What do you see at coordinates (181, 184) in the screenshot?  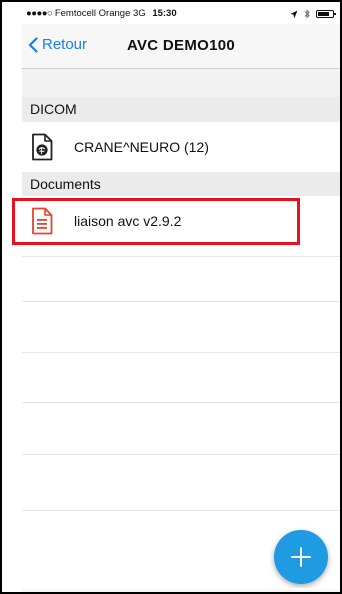 I see `section-header-documents: Documents` at bounding box center [181, 184].